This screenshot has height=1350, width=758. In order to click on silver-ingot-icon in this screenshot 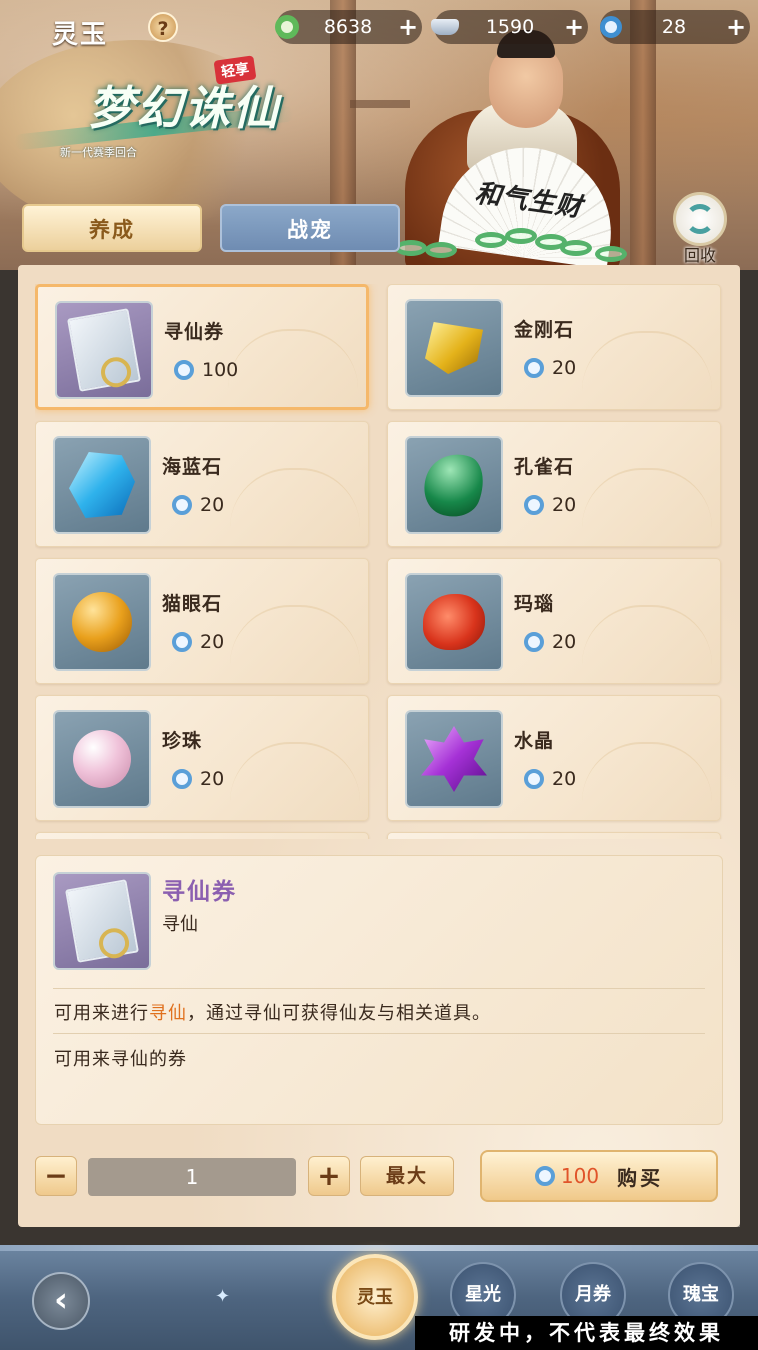, I will do `click(445, 27)`.